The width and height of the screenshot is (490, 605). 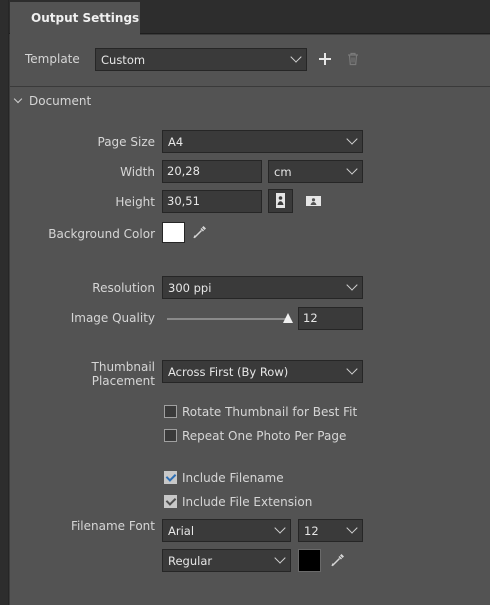 I want to click on tab-output-settings: Output Settings, so click(x=75, y=18).